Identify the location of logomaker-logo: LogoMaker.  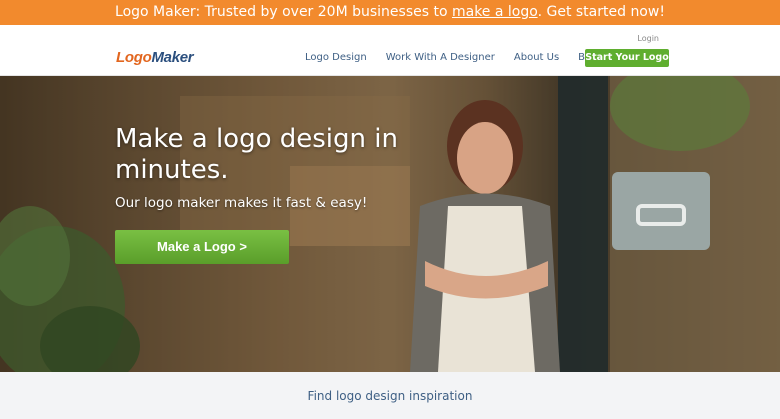
(155, 57).